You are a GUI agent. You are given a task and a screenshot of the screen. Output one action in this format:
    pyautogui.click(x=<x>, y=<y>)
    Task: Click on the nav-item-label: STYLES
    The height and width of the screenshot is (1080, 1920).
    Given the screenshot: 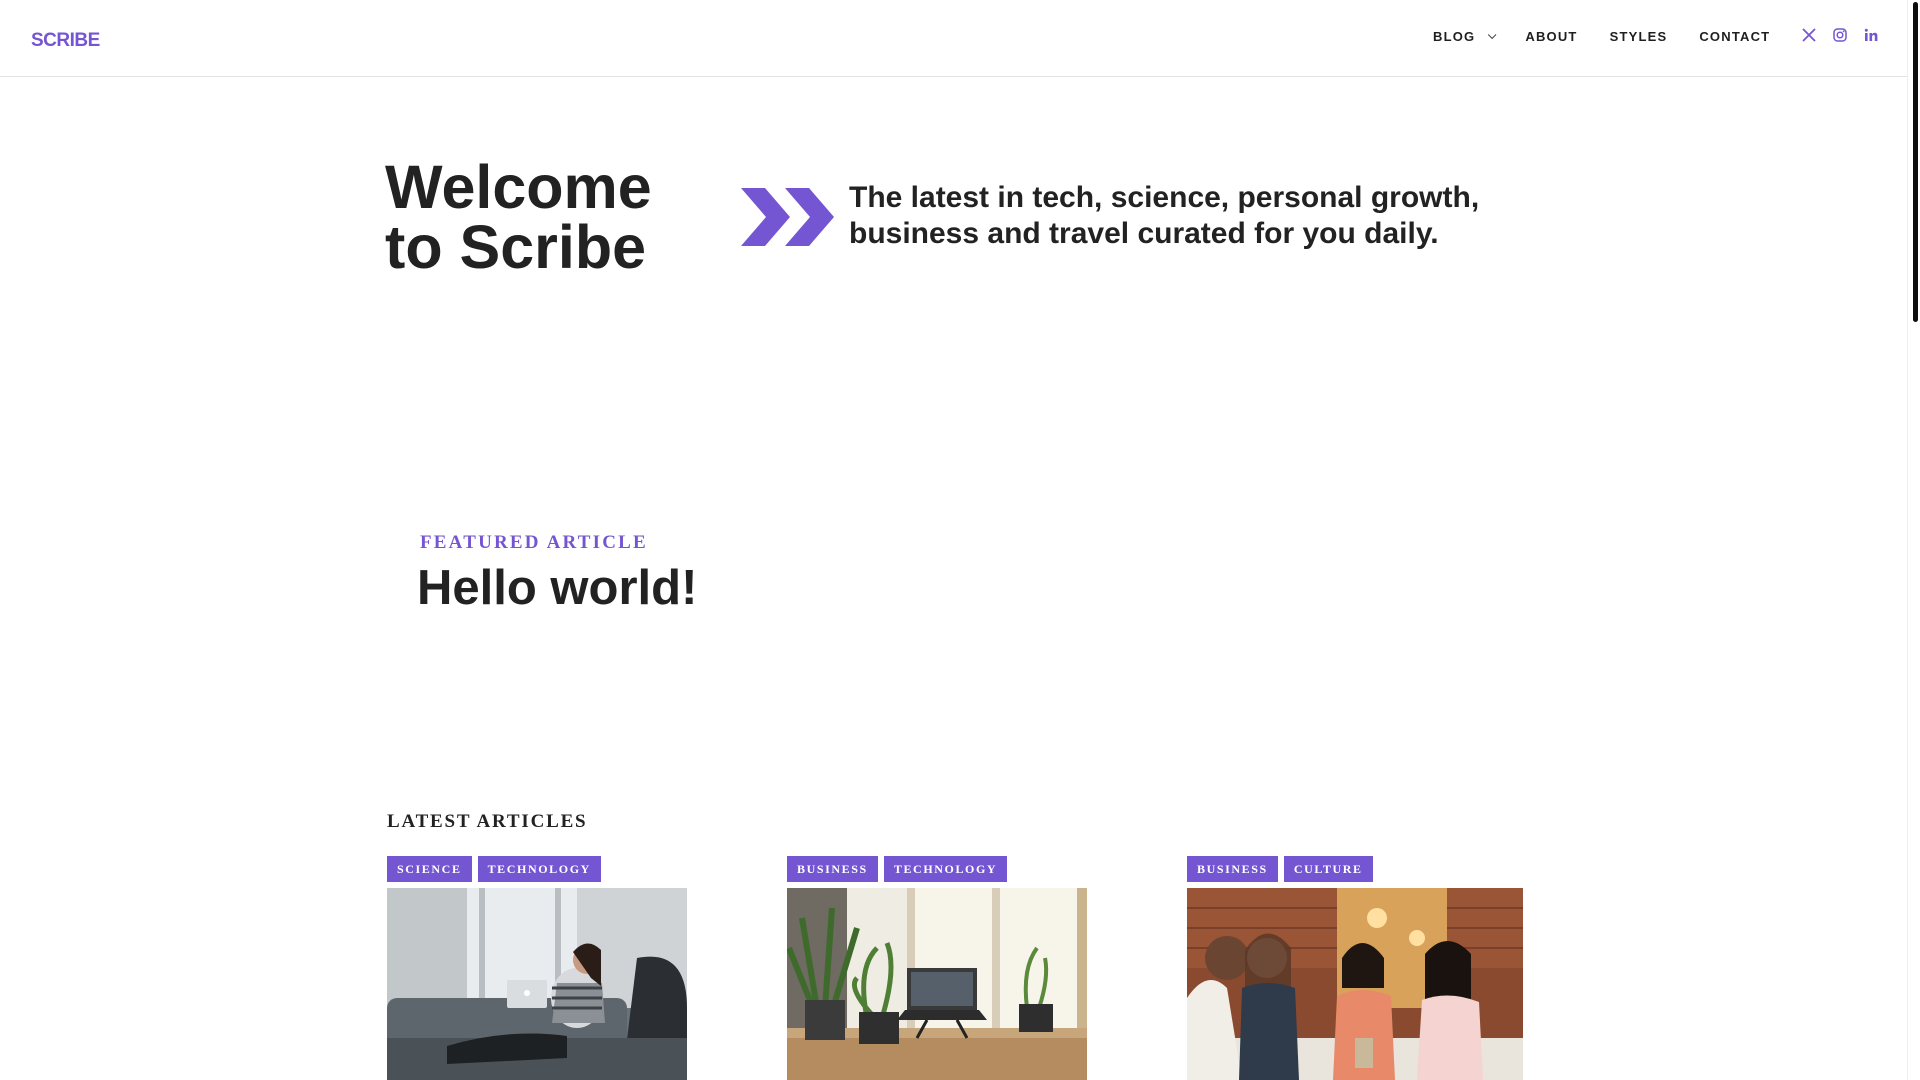 What is the action you would take?
    pyautogui.click(x=1638, y=36)
    